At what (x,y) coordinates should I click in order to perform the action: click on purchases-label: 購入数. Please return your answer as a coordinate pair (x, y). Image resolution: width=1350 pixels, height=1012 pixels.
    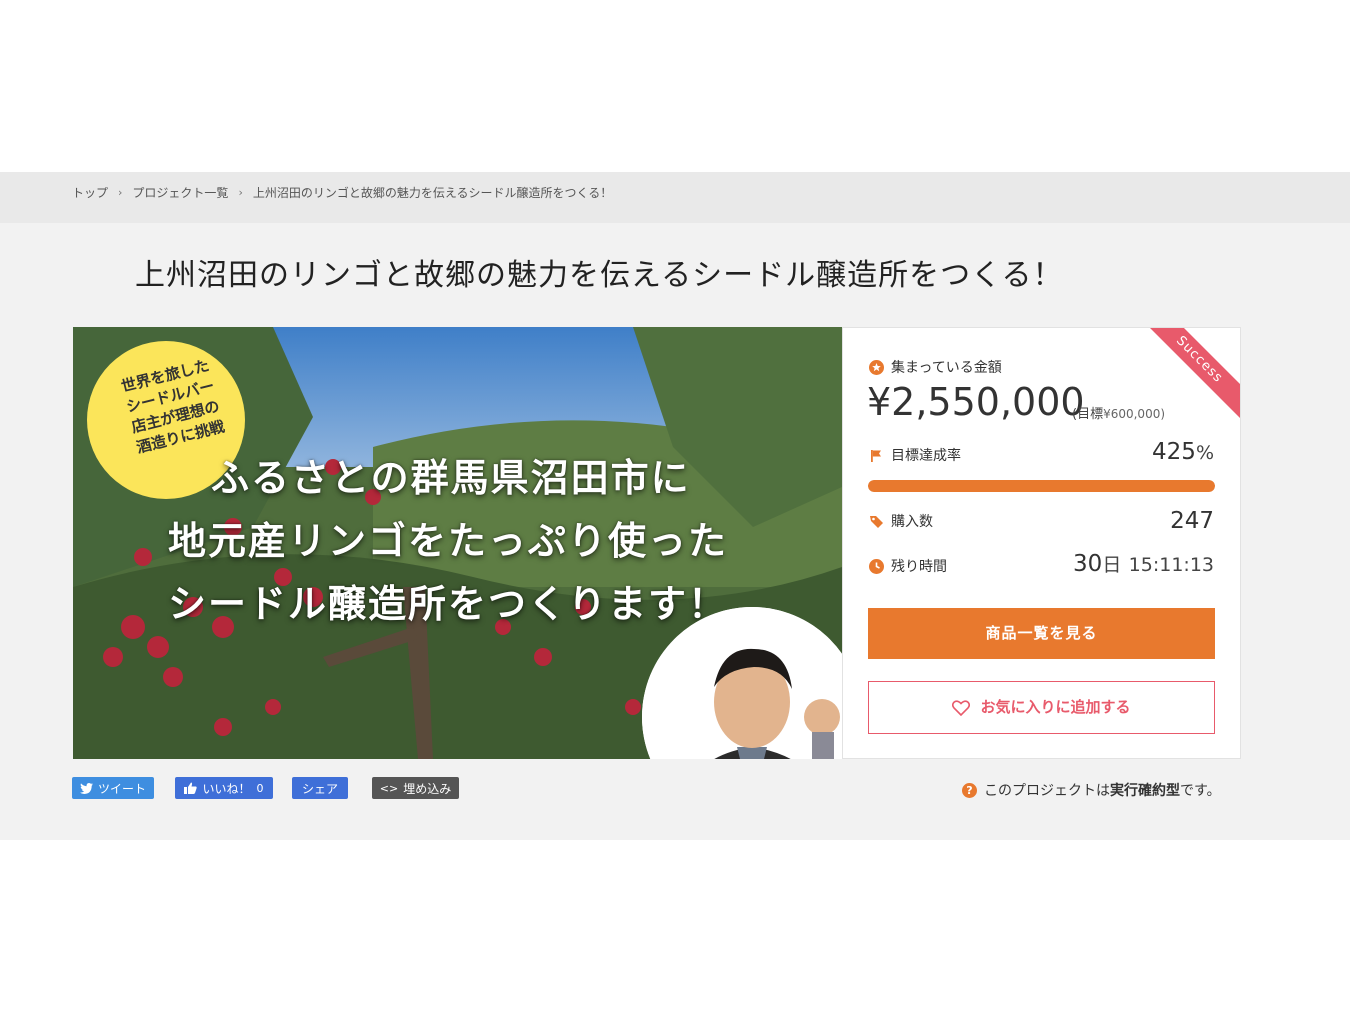
    Looking at the image, I should click on (901, 521).